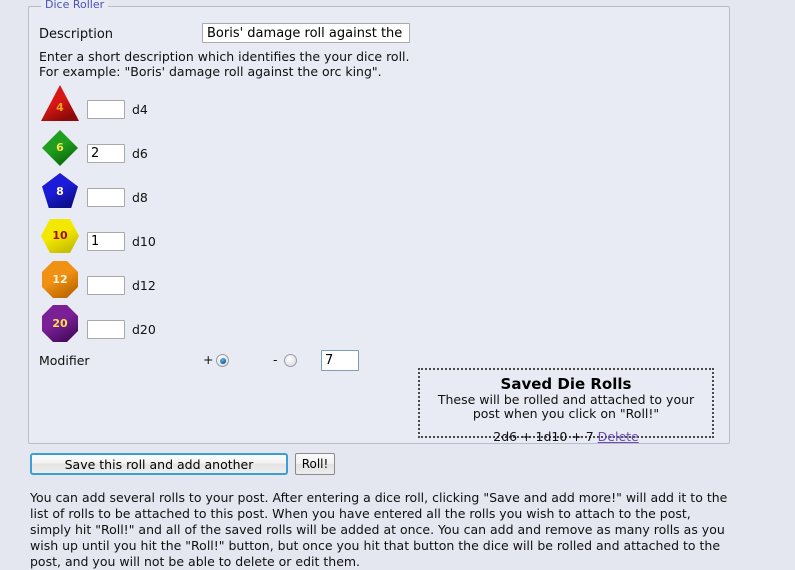  I want to click on die-icon-d4: 4, so click(60, 104).